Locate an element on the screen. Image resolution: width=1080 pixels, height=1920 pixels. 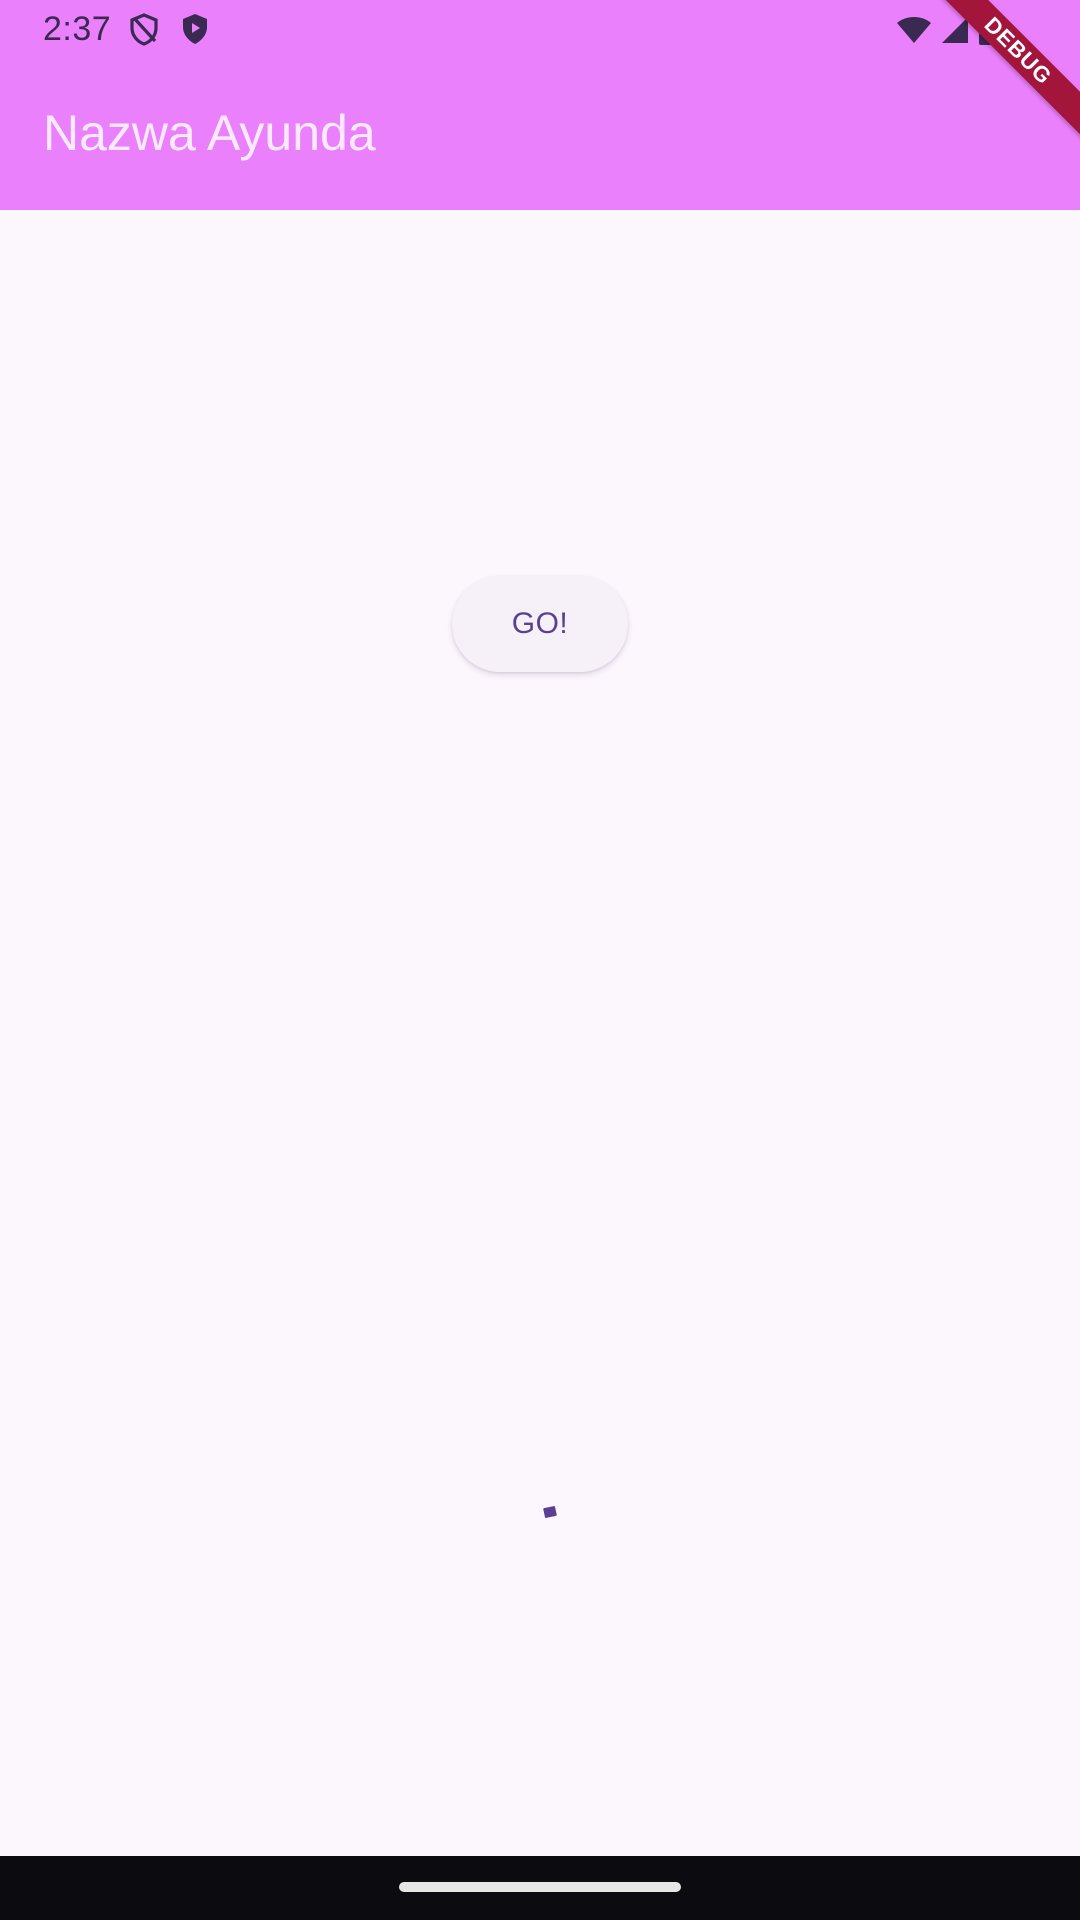
status-right-icons is located at coordinates (947, 32).